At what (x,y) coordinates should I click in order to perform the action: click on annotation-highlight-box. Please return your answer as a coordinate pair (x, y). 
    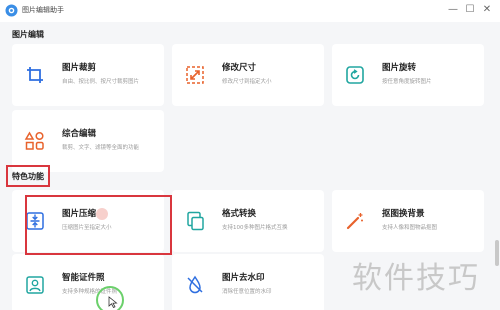
    Looking at the image, I should click on (98, 225).